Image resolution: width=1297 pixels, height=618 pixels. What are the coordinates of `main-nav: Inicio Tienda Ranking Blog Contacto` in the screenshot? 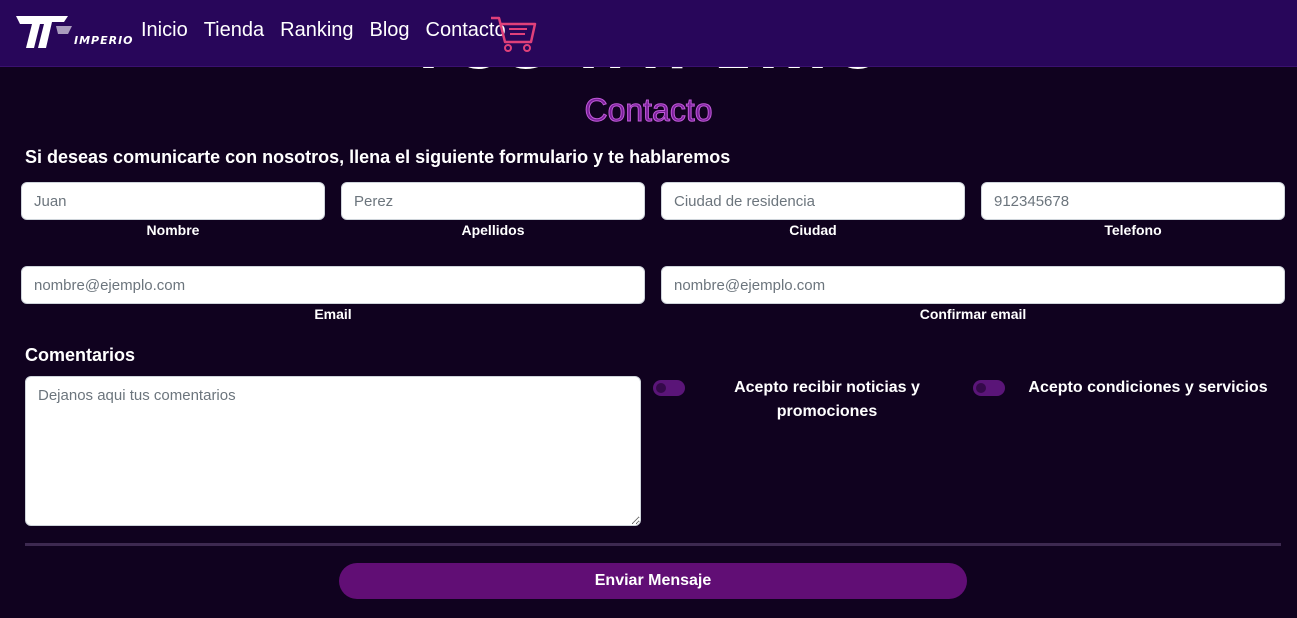 It's located at (331, 30).